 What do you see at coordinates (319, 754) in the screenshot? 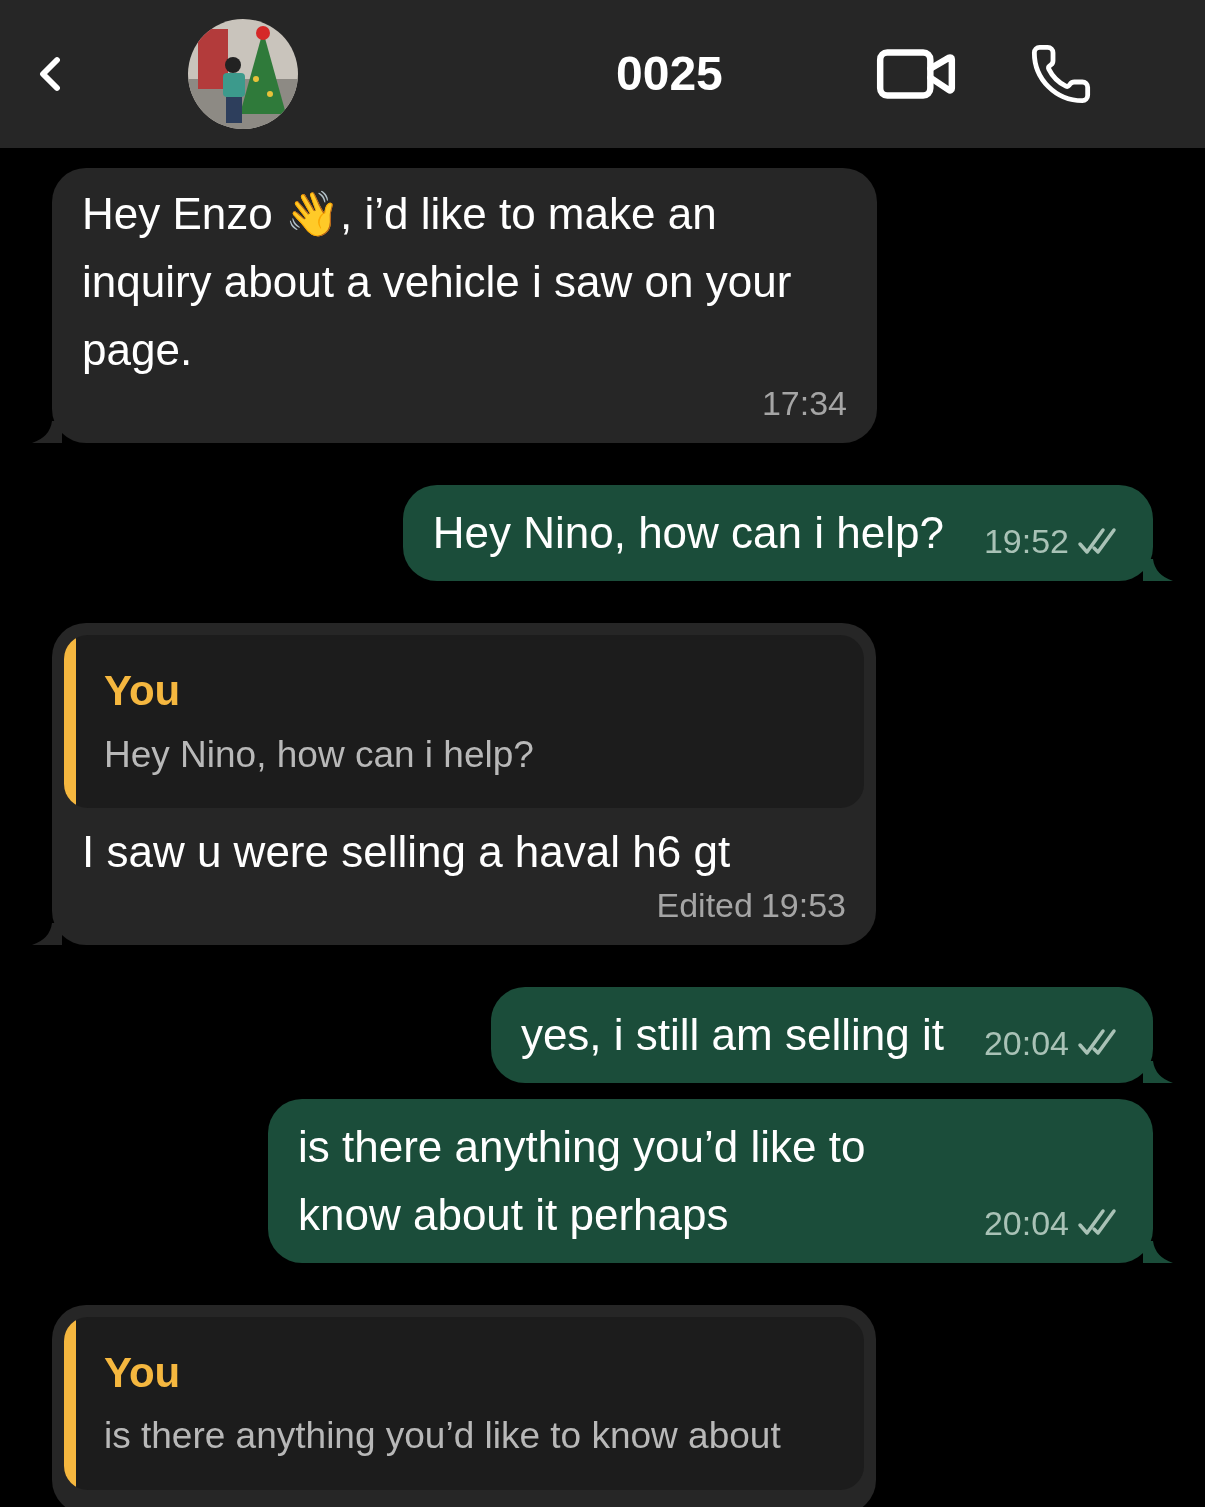
I see `quote-text: Hey Nino, how can i help?` at bounding box center [319, 754].